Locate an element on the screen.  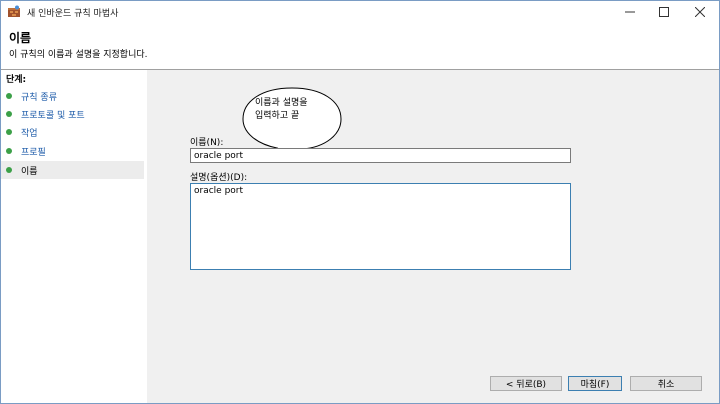
description-input: oracle port is located at coordinates (380, 226).